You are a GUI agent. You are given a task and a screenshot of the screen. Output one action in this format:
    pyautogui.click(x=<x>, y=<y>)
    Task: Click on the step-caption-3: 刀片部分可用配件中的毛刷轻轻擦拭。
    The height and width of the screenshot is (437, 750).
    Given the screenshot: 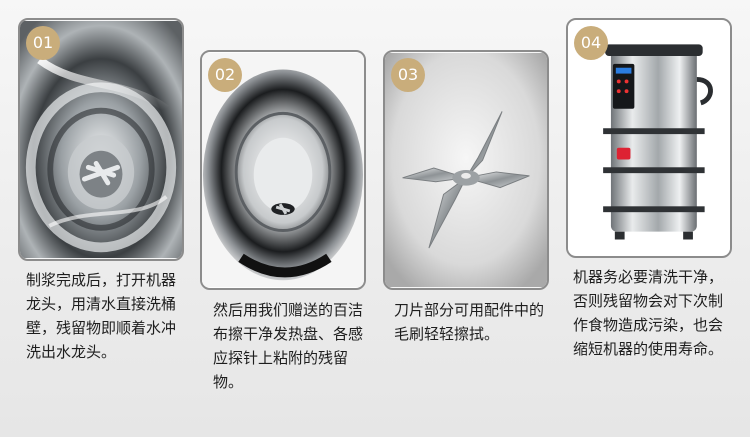 What is the action you would take?
    pyautogui.click(x=469, y=322)
    